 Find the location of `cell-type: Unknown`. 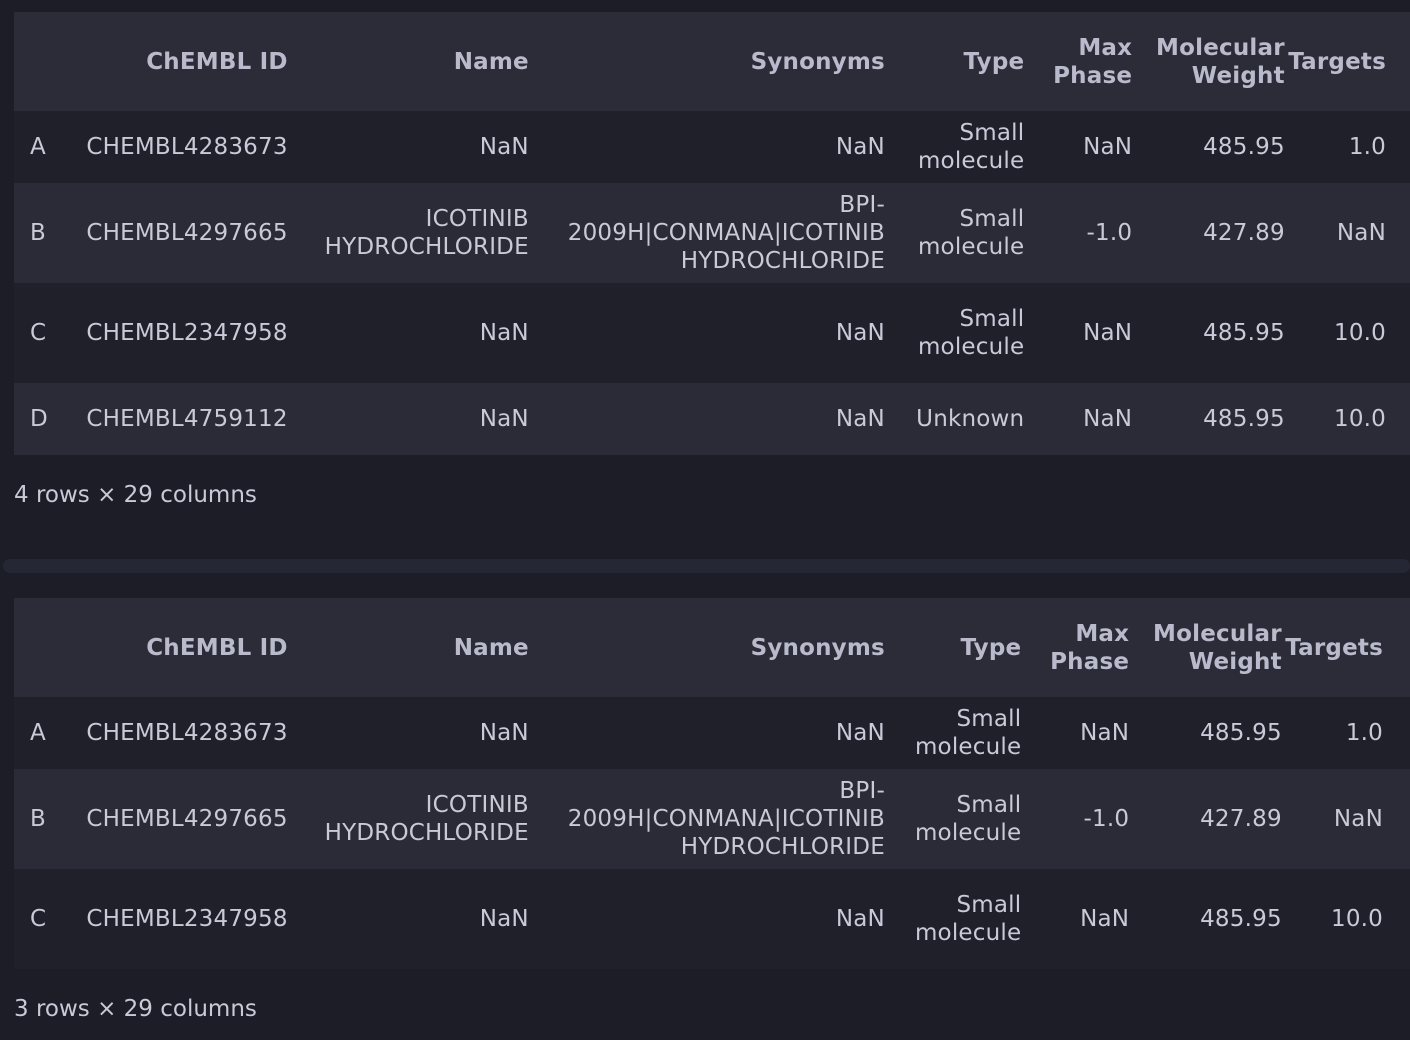

cell-type: Unknown is located at coordinates (970, 419).